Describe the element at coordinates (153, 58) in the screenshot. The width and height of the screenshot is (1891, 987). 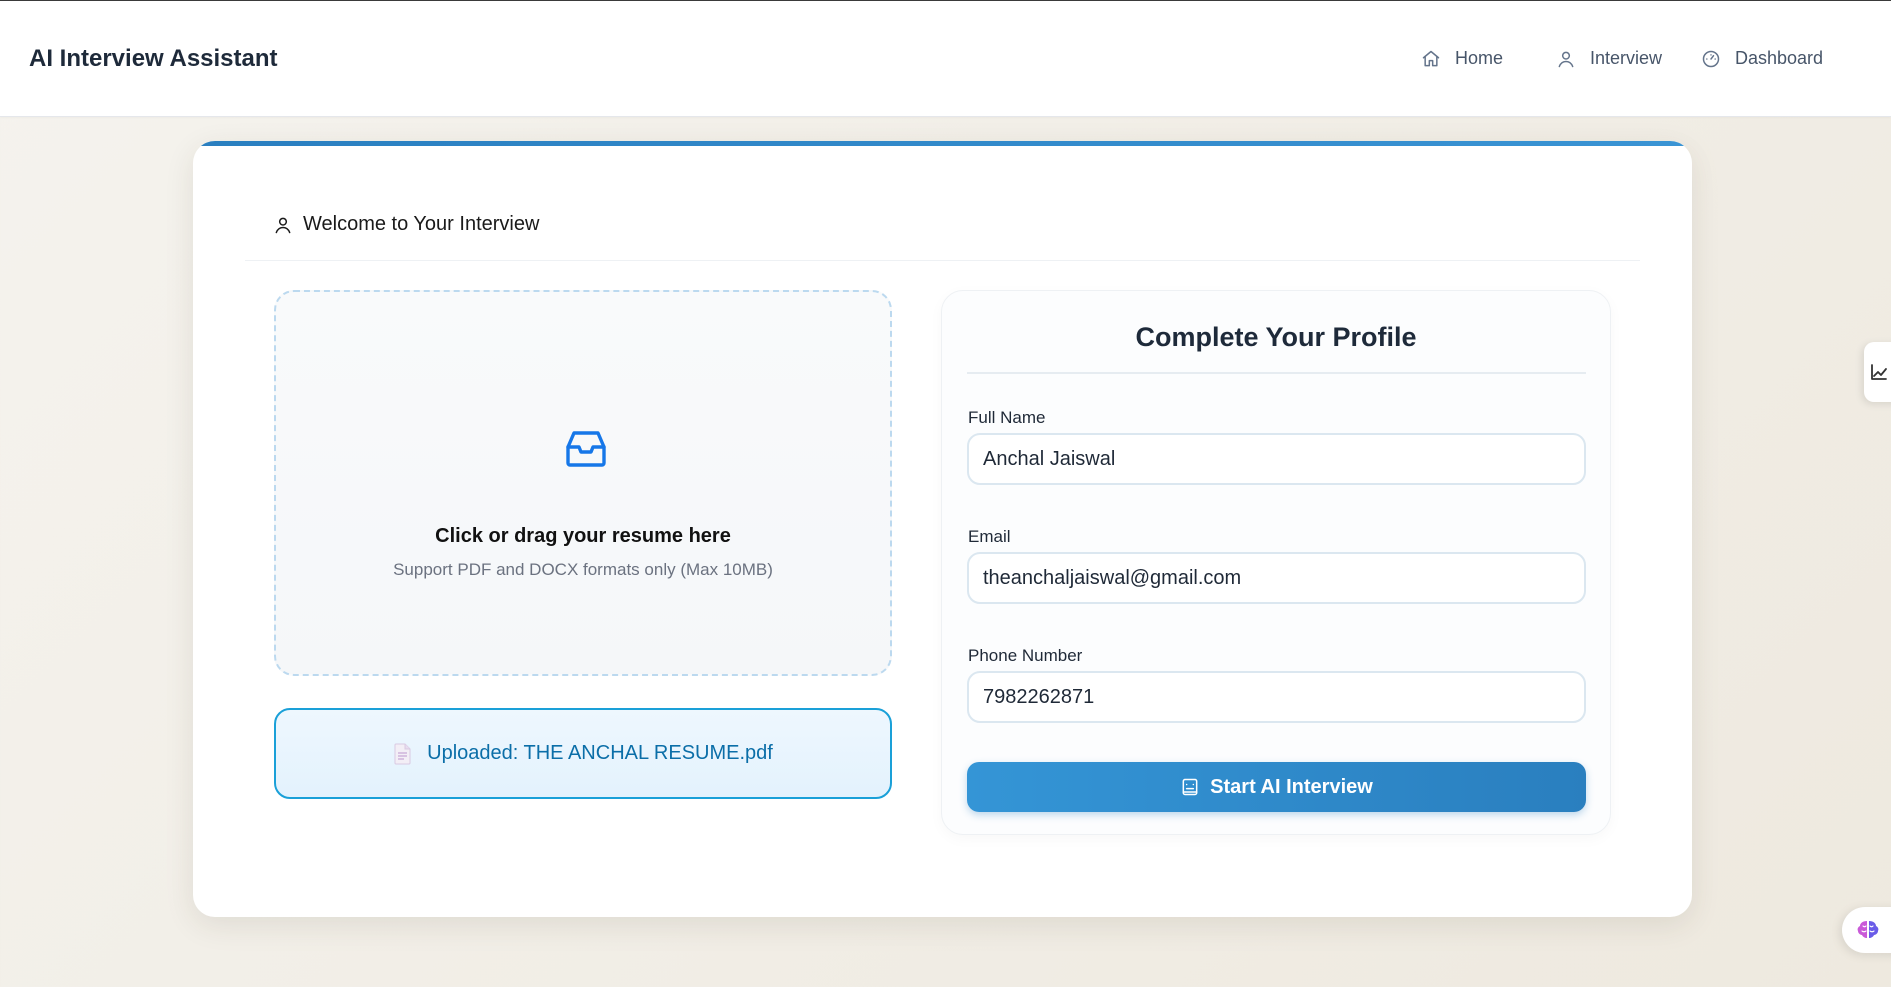
I see `app-title: AI Interview Assistant` at that location.